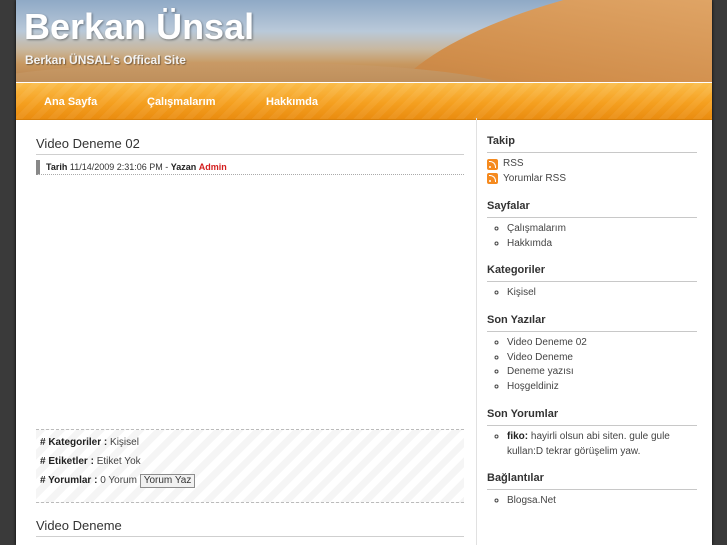 Image resolution: width=727 pixels, height=545 pixels. I want to click on site-header: Berkan Ünsal Berkan ÜNSAL's Offical Site, so click(364, 41).